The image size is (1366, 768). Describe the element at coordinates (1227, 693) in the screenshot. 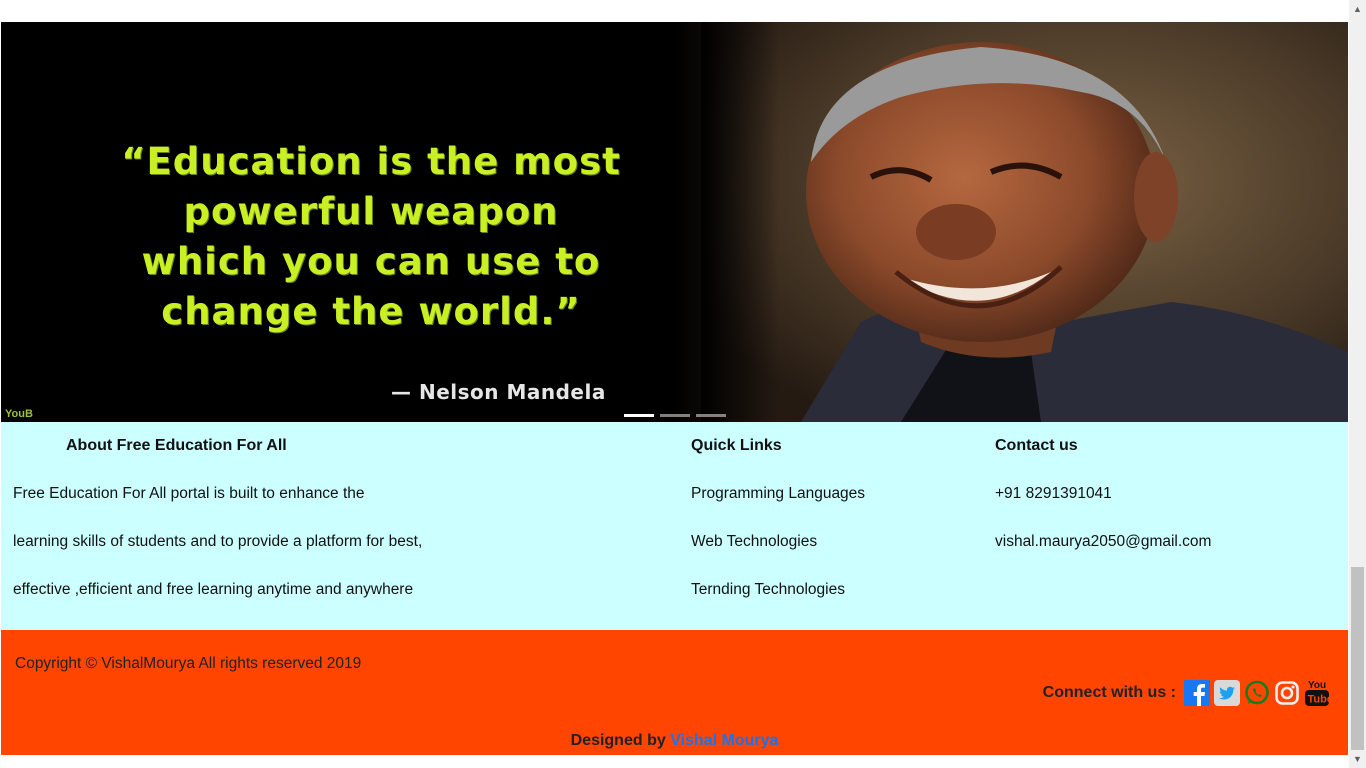

I see `twitter-icon` at that location.